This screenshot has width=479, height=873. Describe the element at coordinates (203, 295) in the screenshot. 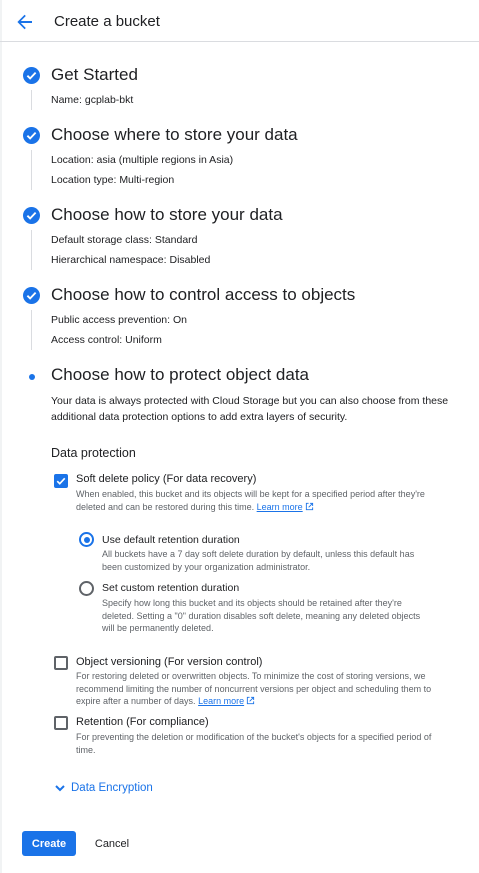

I see `step-title-access: Choose how to control access to objects` at that location.